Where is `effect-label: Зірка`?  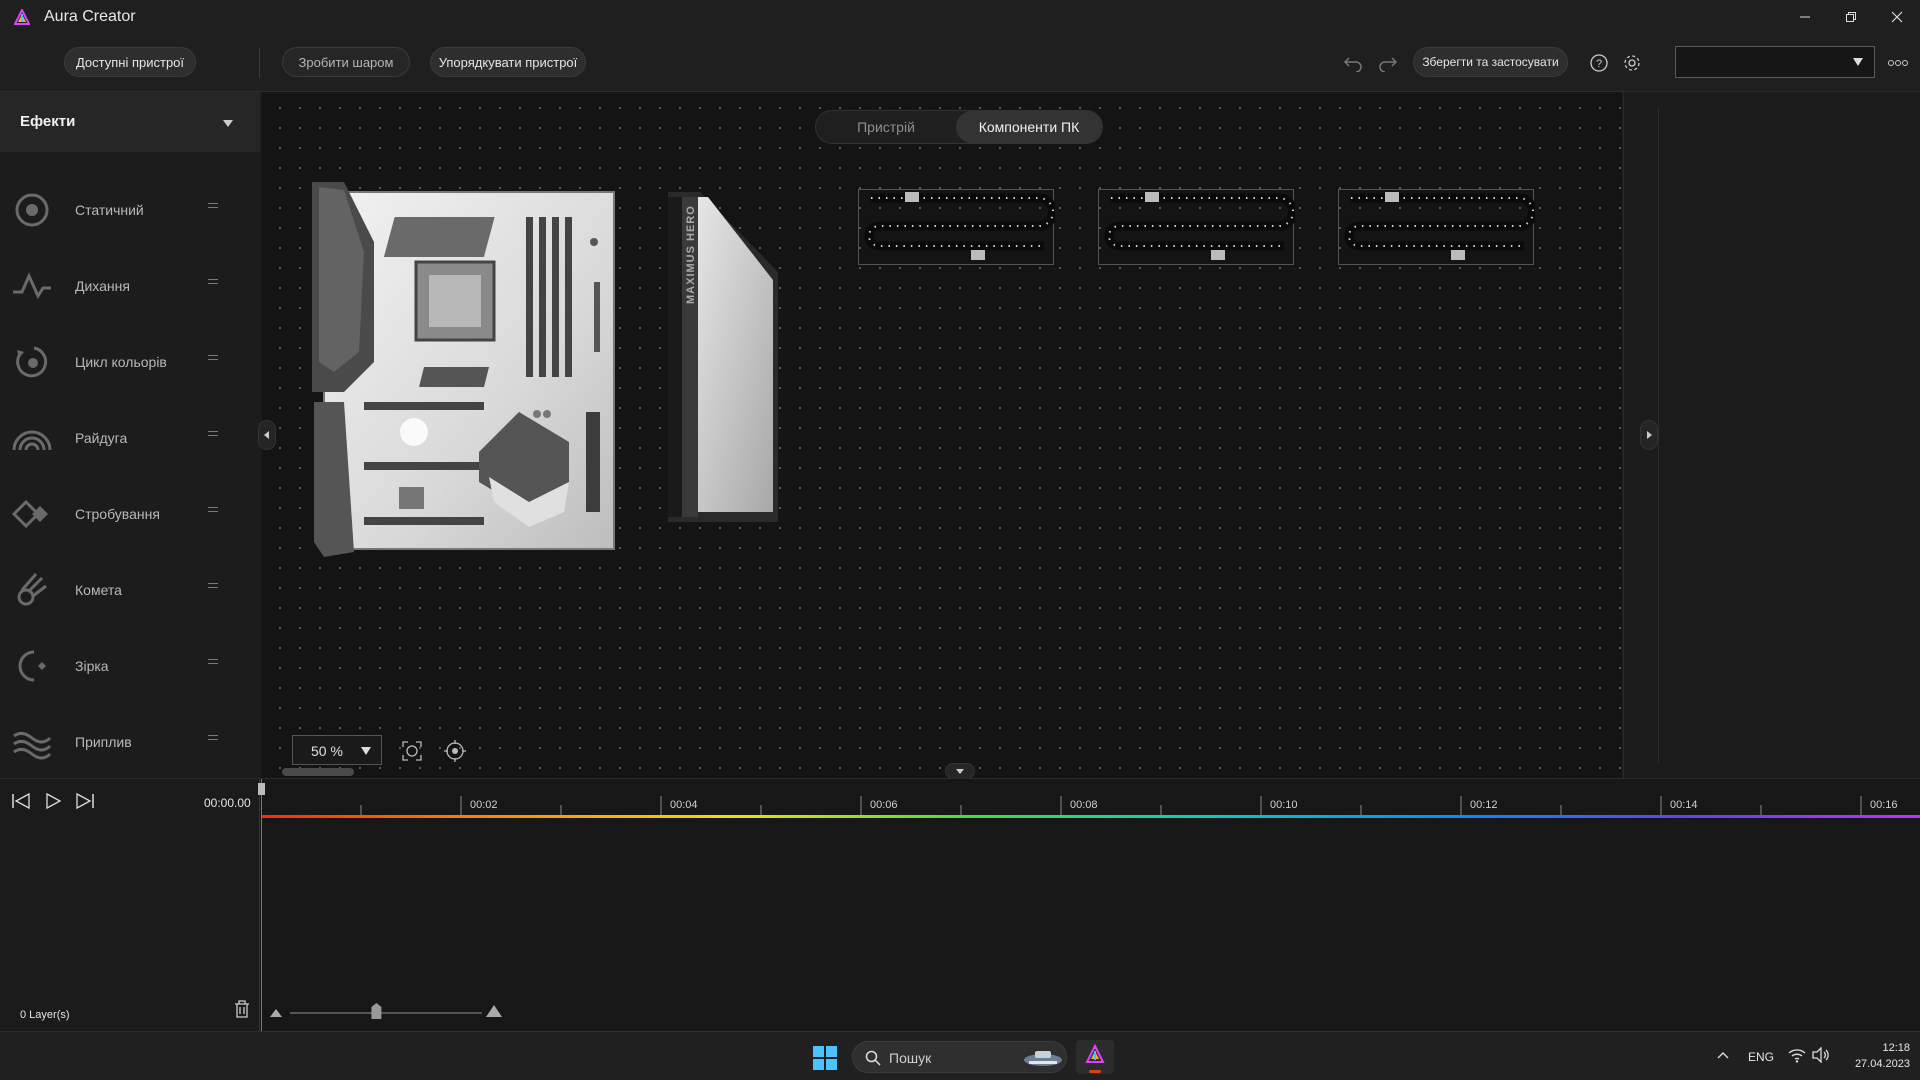 effect-label: Зірка is located at coordinates (92, 666).